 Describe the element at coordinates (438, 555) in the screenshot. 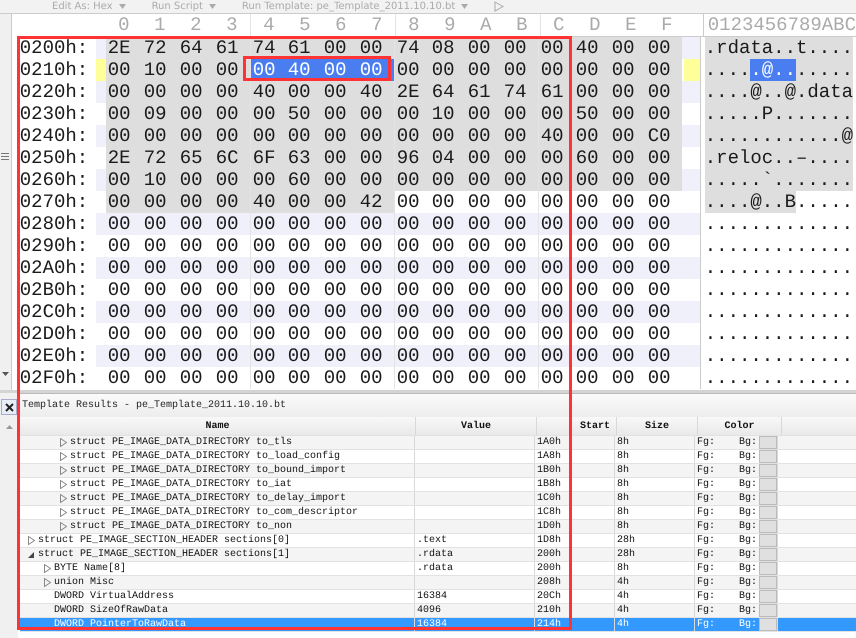

I see `tree-row: struct PE_IMAGE_SECTION_HEADER sections[1] .rdata 200h 28h Fg: Bg:` at that location.